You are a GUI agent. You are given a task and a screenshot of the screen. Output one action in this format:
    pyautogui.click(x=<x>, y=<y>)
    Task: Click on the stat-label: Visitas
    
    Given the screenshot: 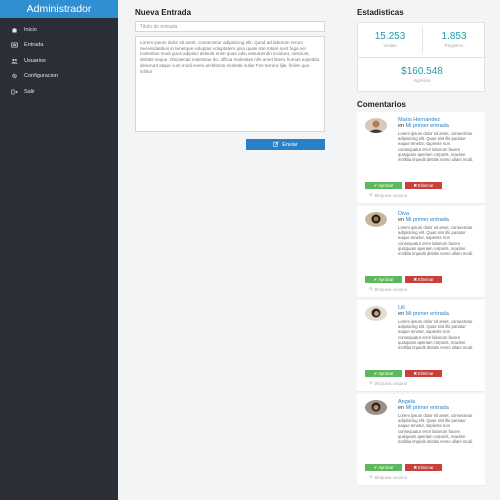 What is the action you would take?
    pyautogui.click(x=390, y=45)
    